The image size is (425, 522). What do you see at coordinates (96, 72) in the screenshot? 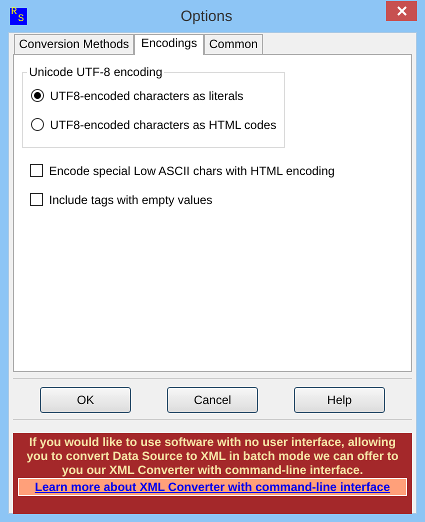
I see `group-title: Unicode UTF-8 encoding` at bounding box center [96, 72].